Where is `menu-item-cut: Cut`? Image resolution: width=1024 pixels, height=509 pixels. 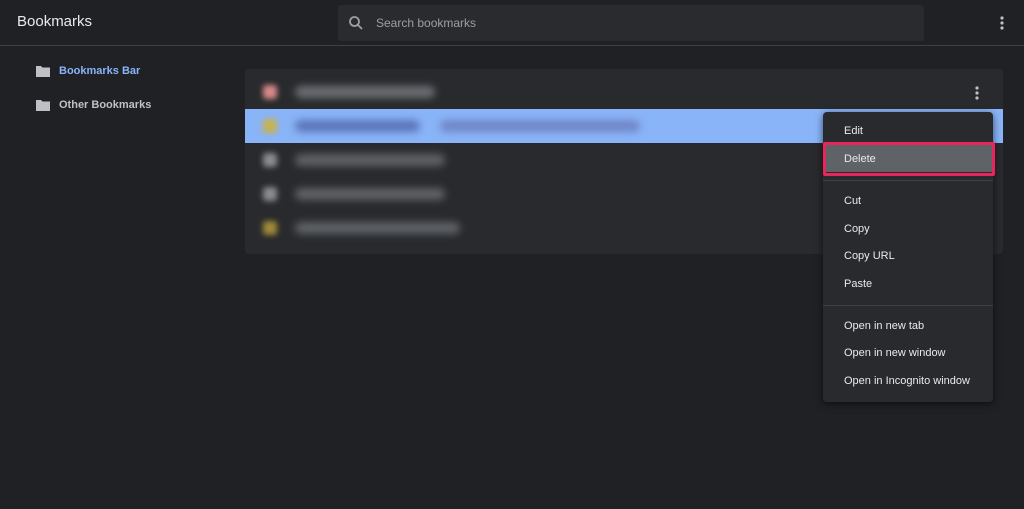
menu-item-cut: Cut is located at coordinates (908, 200).